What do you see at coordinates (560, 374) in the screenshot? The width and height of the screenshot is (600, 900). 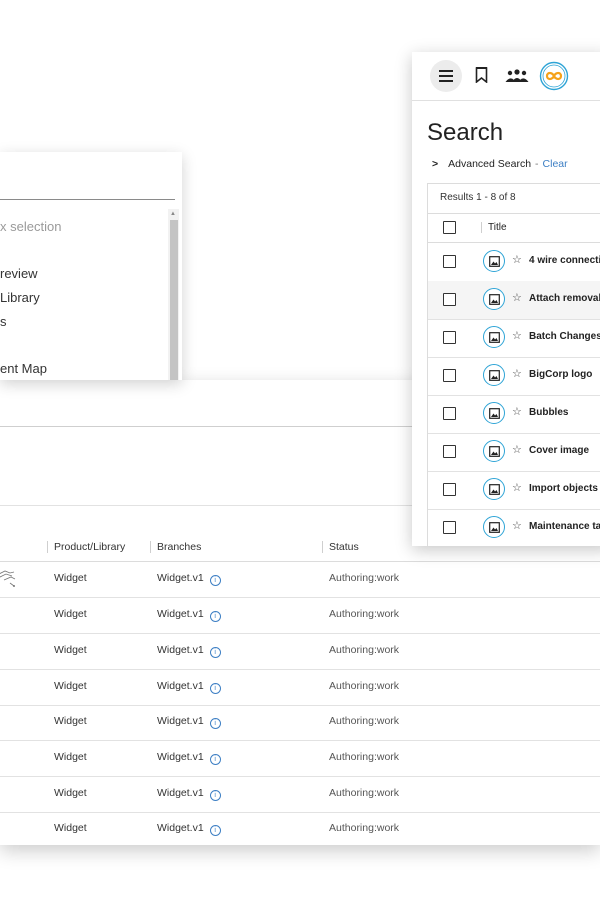 I see `result-title: BigCorp logo` at bounding box center [560, 374].